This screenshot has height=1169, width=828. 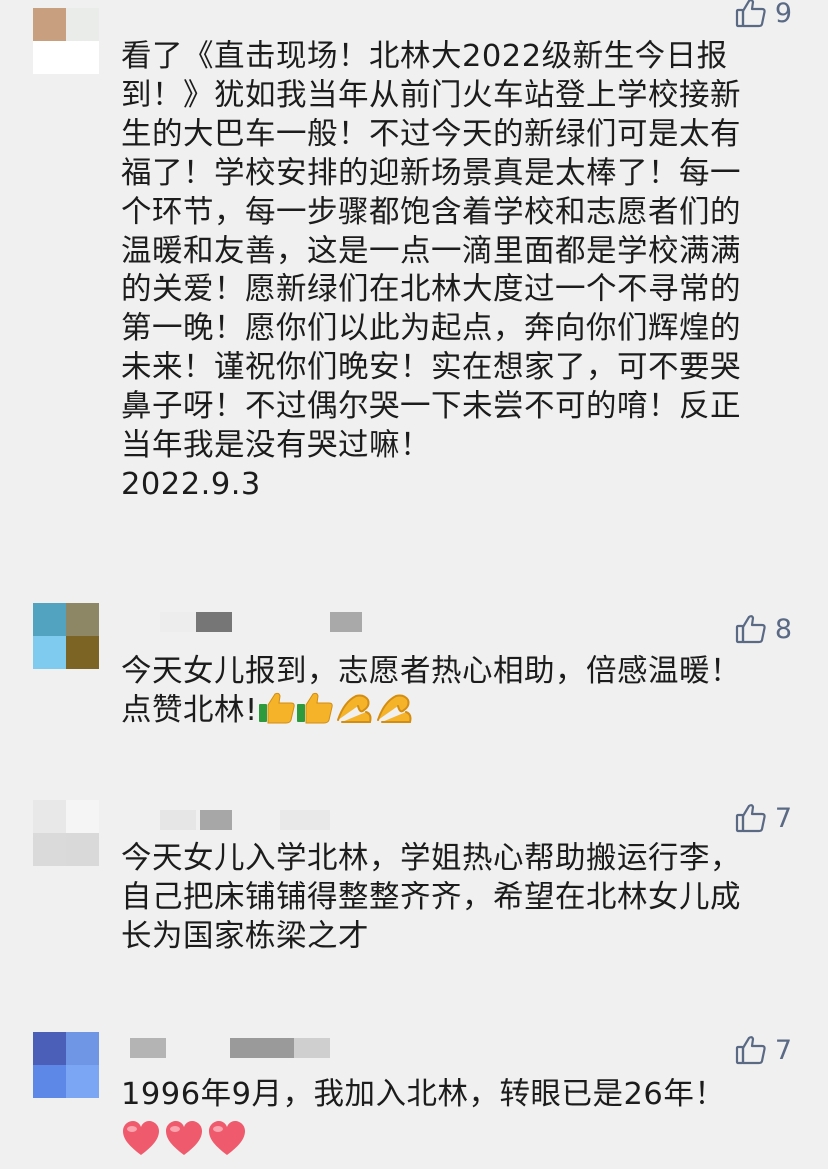 What do you see at coordinates (276, 446) in the screenshot?
I see `text-line: 当年我是没有哭过嘛！` at bounding box center [276, 446].